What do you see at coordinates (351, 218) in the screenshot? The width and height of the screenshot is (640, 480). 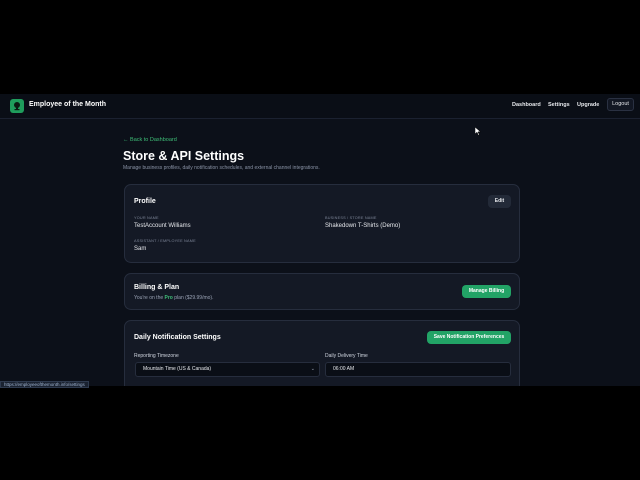 I see `store-name-label: BUSINESS / STORE NAME` at bounding box center [351, 218].